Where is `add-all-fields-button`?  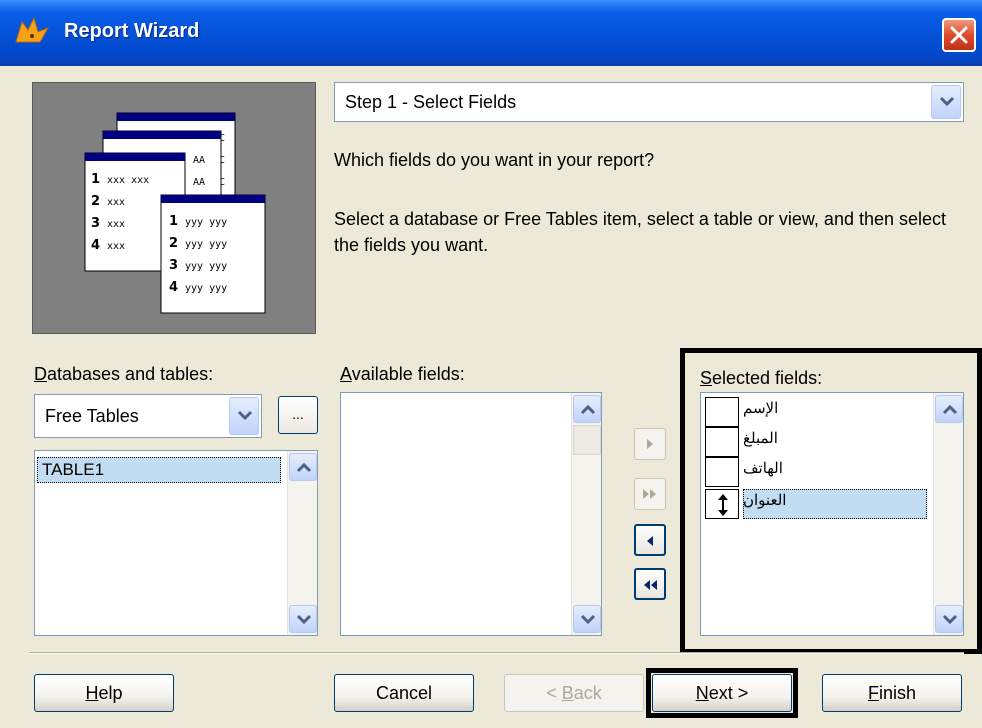
add-all-fields-button is located at coordinates (650, 494).